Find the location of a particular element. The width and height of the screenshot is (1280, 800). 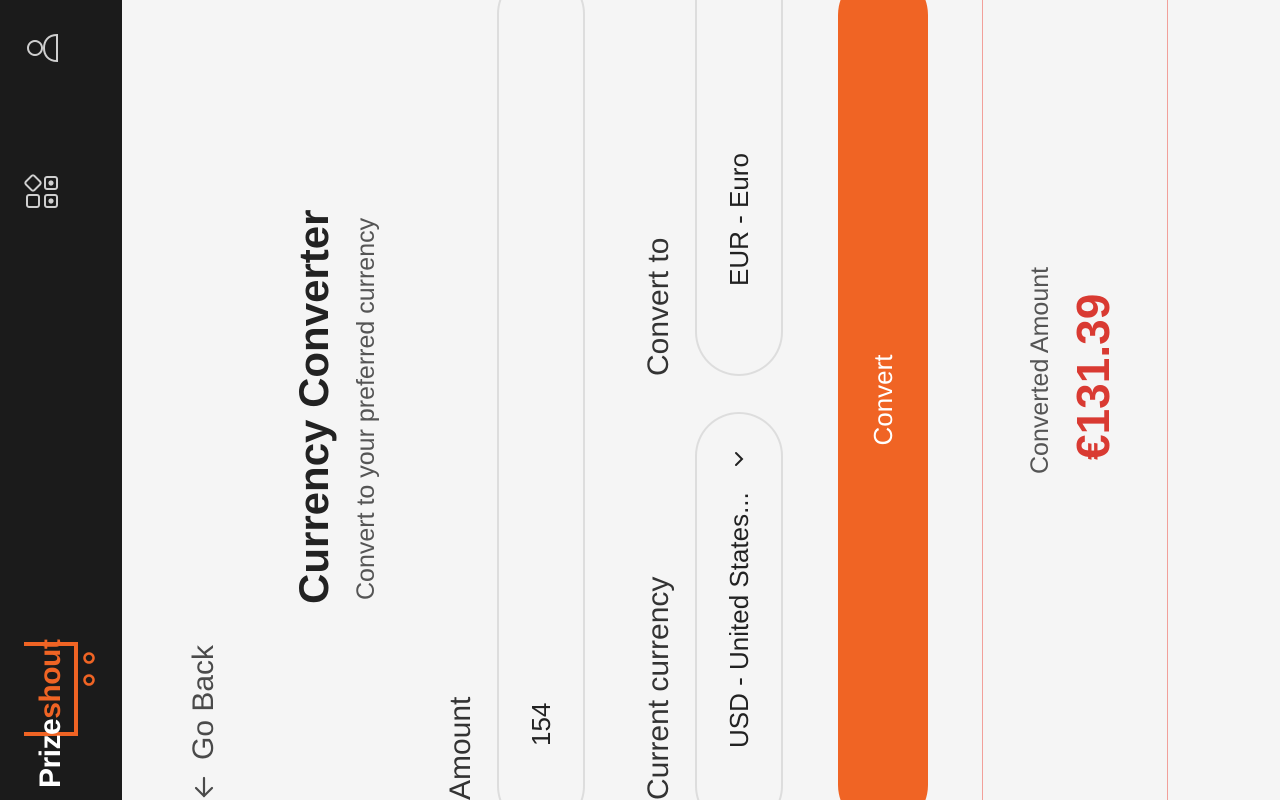

convert-to-value: EUR - Euro is located at coordinates (738, 219).